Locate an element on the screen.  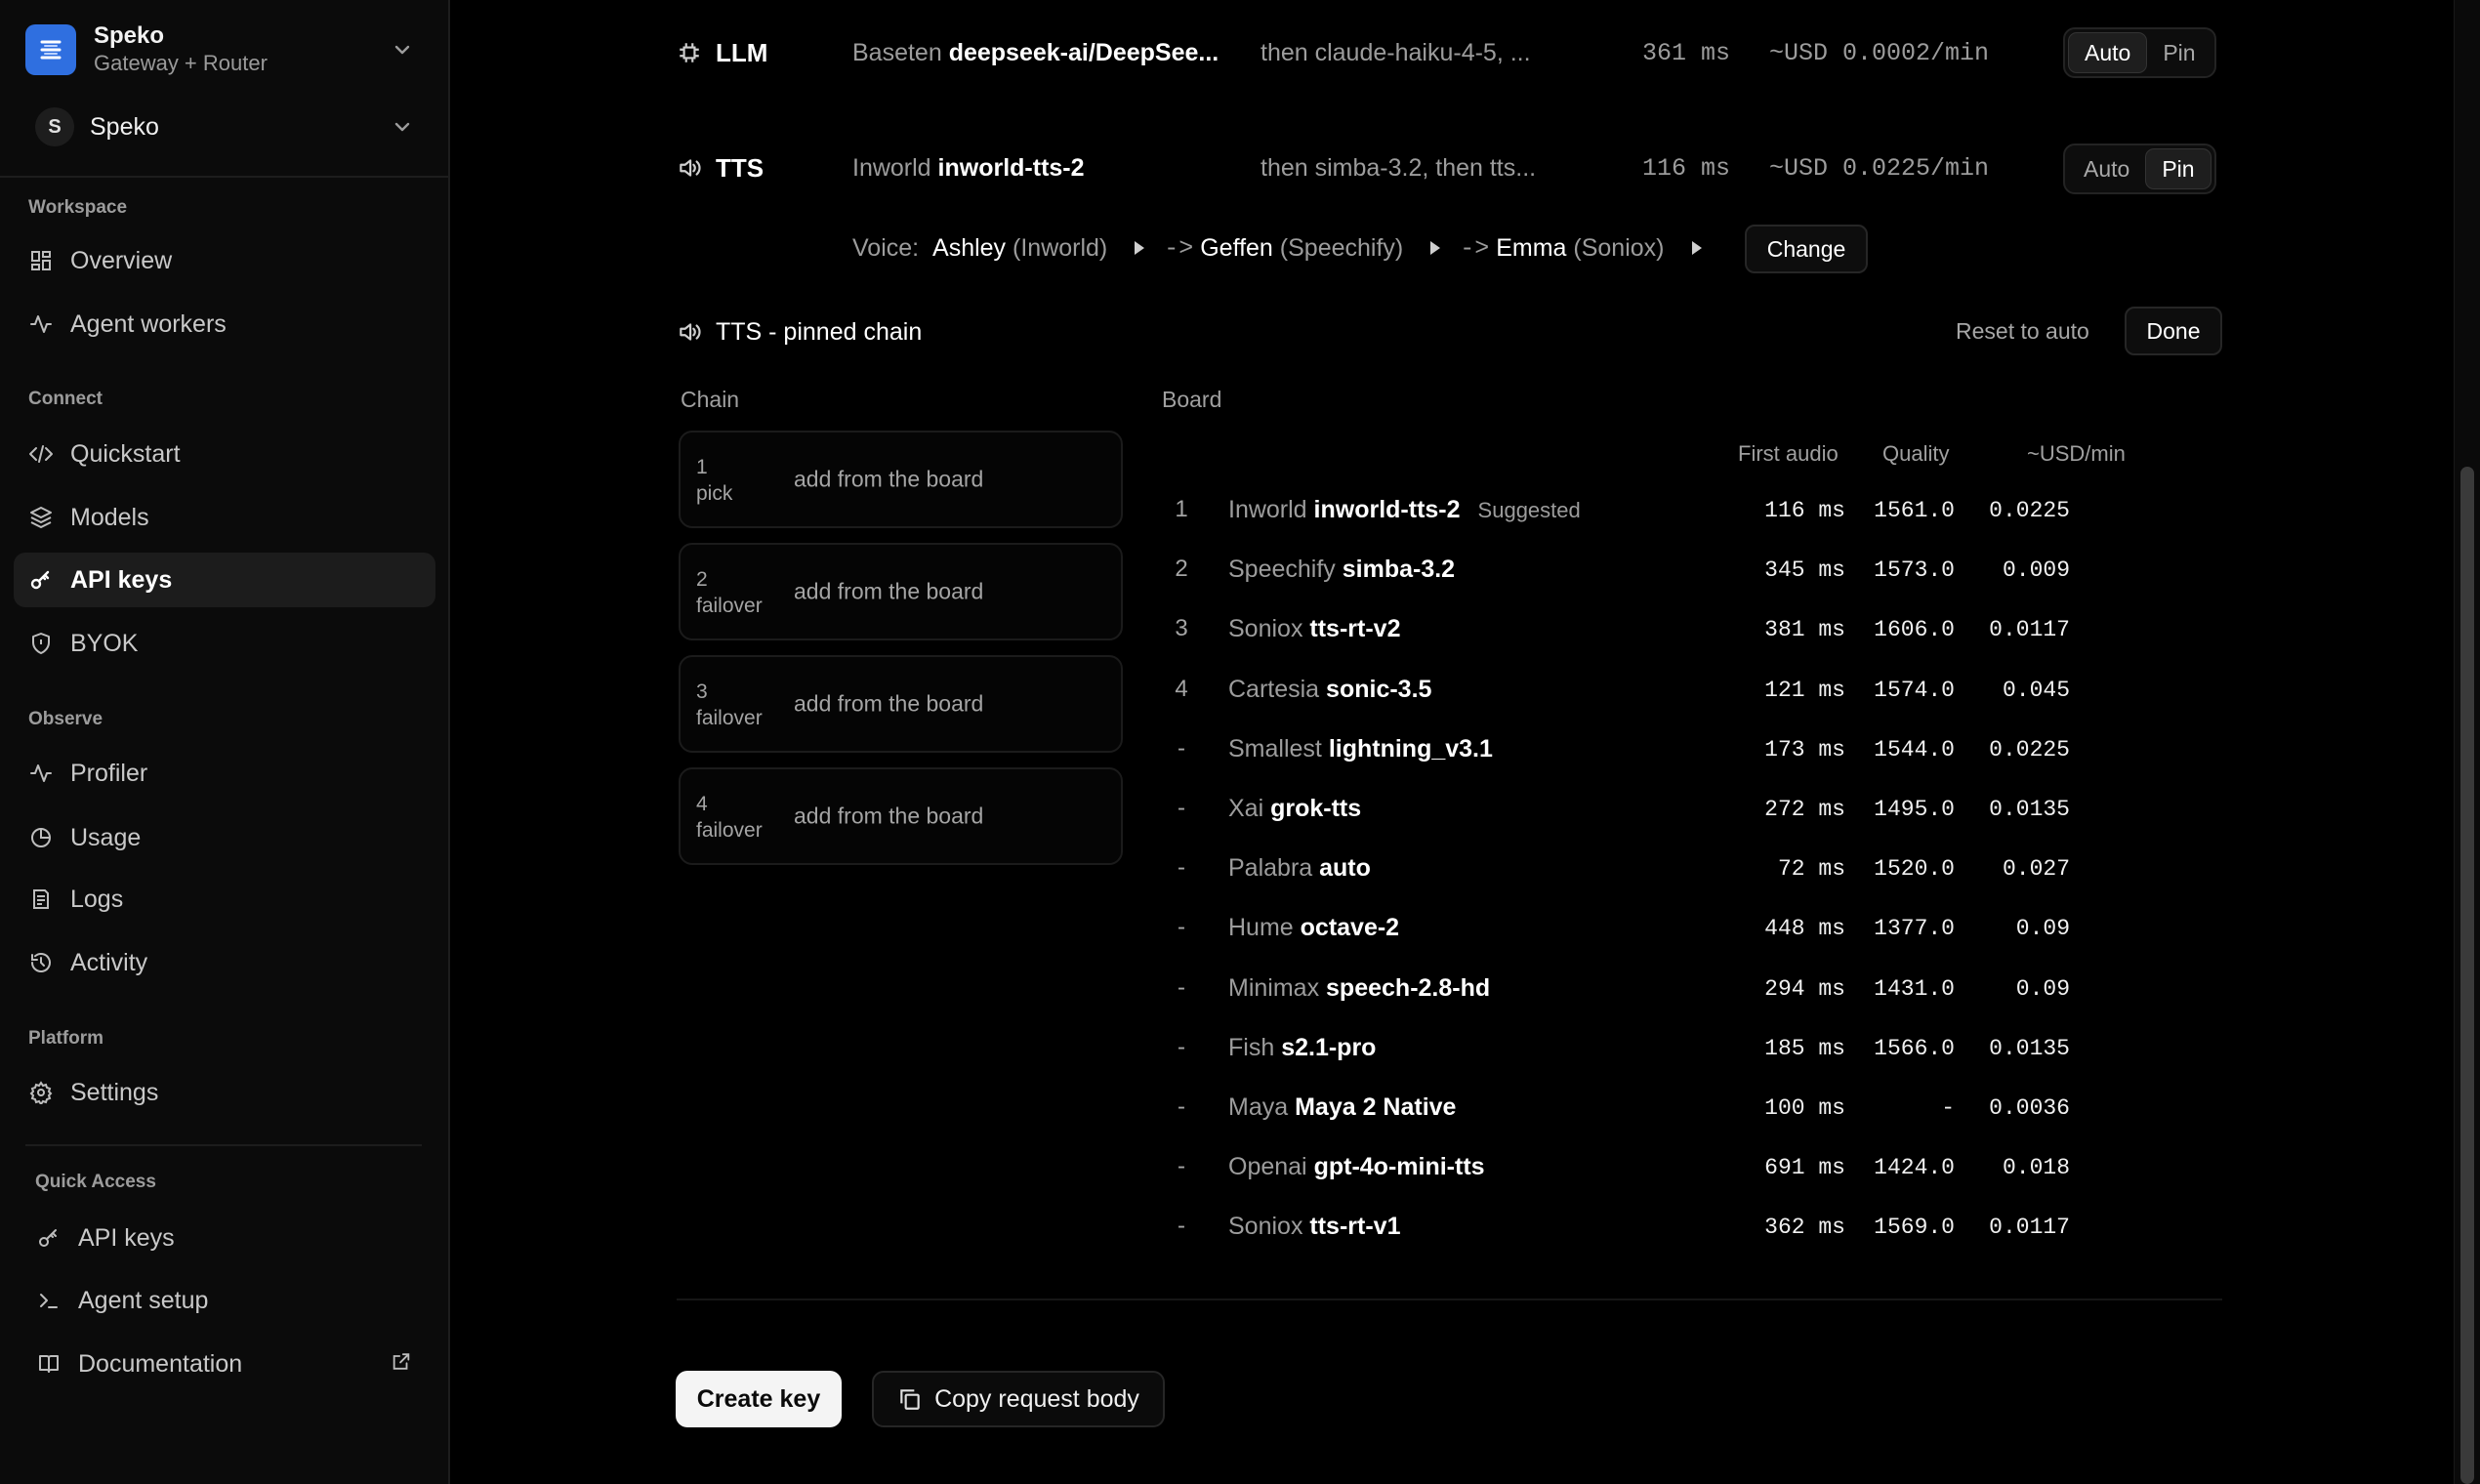
sidebar-item-profiler: Profiler is located at coordinates (225, 774).